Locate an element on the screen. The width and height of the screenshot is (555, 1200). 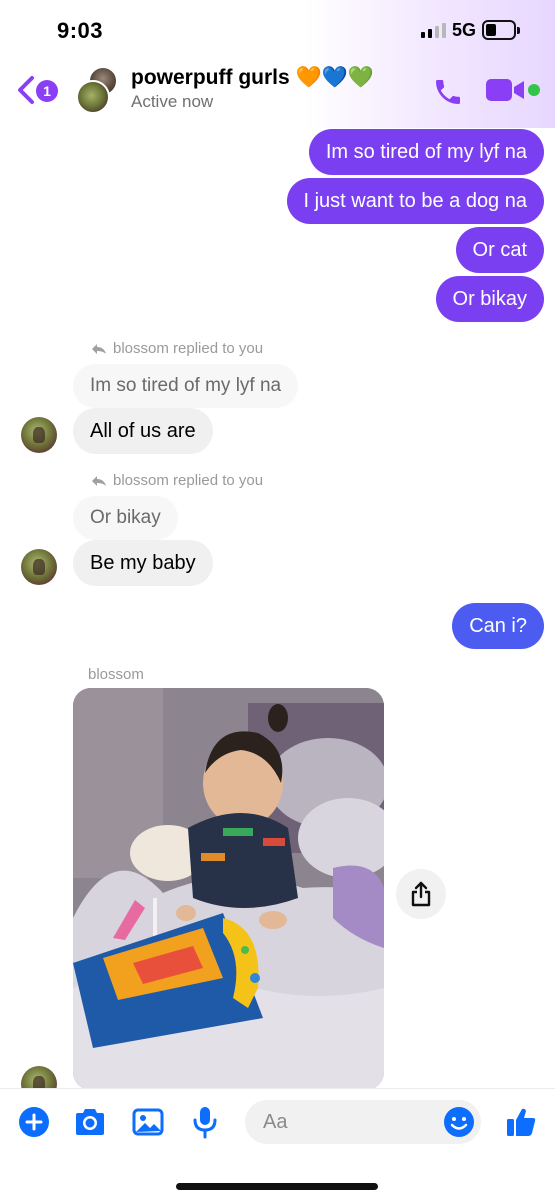
quoted-message: Or bikay is located at coordinates (125, 518).